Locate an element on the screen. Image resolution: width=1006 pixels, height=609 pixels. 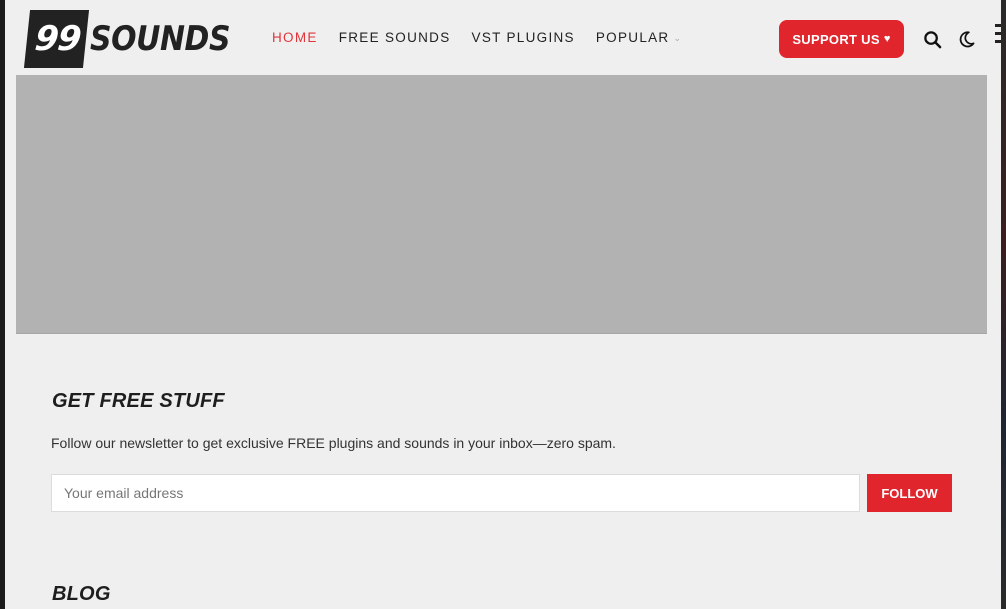
support-us-button: SUPPORT US ♥ is located at coordinates (841, 39).